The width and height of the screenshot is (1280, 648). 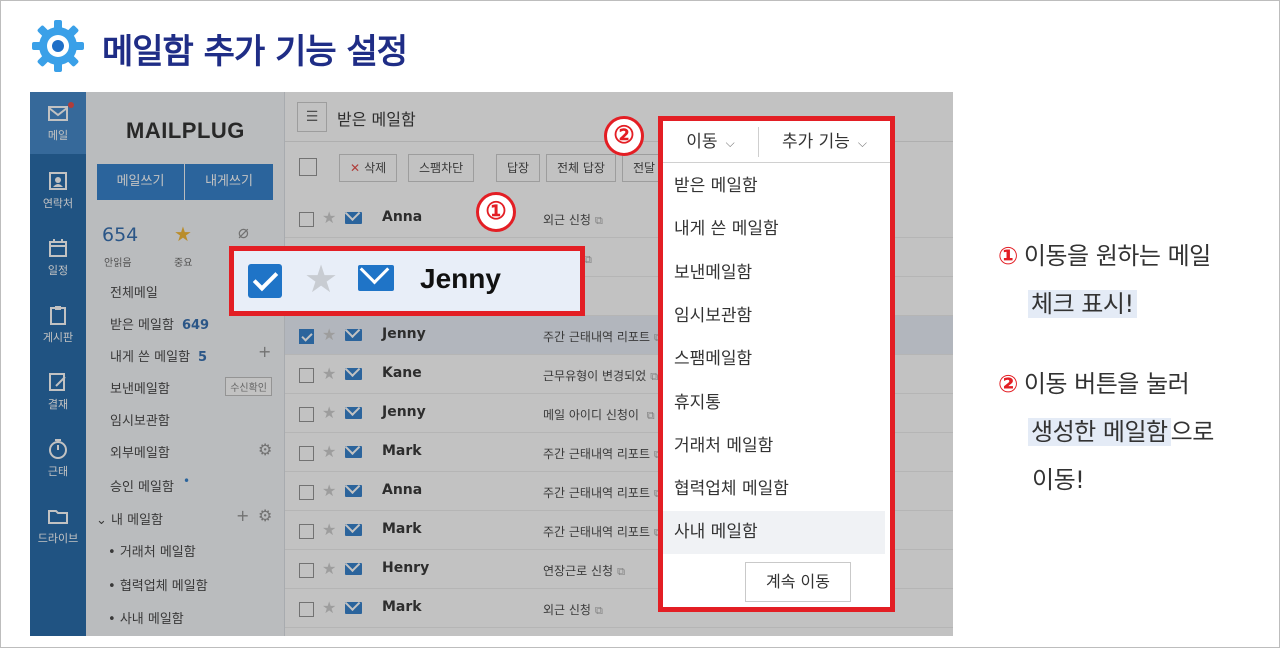 I want to click on note-step-2-line-3: 이동!, so click(x=1058, y=480).